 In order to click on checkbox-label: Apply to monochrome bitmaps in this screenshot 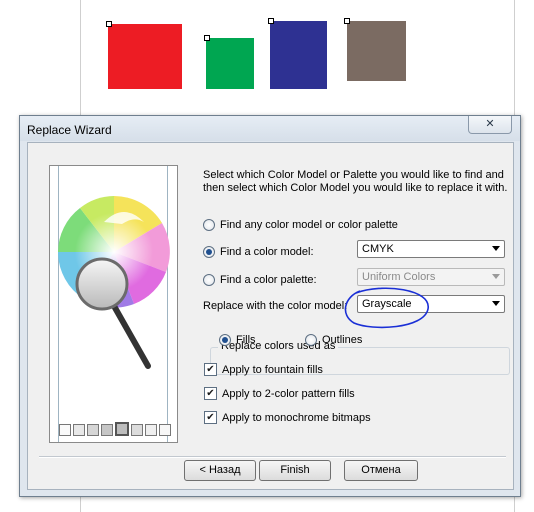, I will do `click(296, 417)`.